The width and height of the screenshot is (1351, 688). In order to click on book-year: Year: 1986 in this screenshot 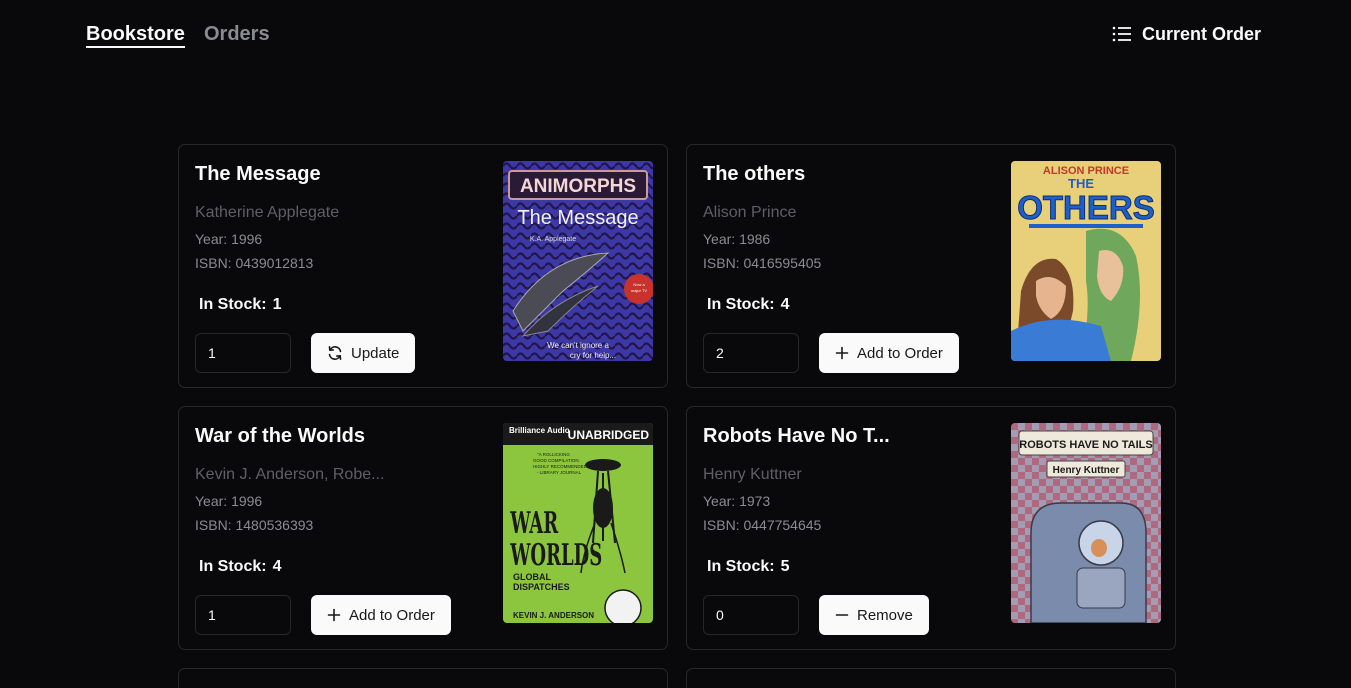, I will do `click(737, 239)`.